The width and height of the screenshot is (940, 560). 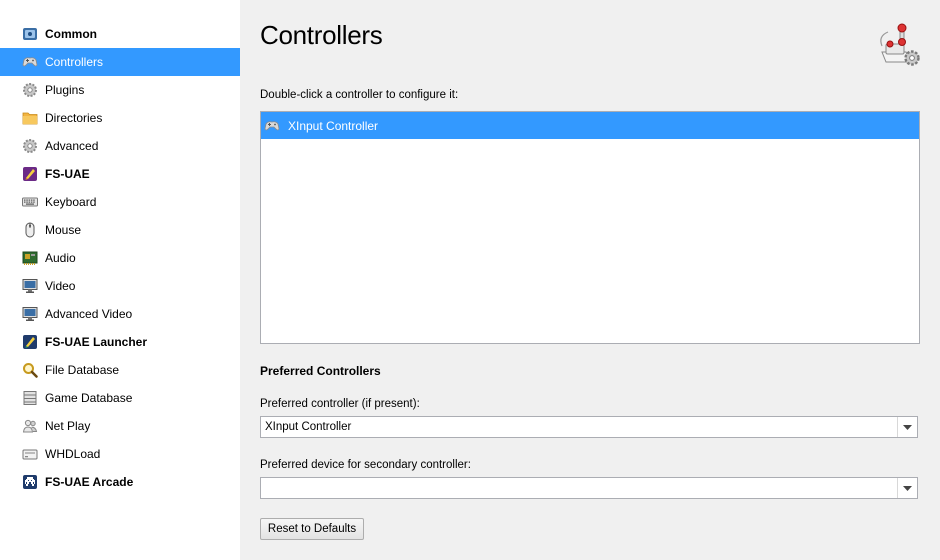 I want to click on sidebar-item-label: Advanced Video, so click(x=89, y=314).